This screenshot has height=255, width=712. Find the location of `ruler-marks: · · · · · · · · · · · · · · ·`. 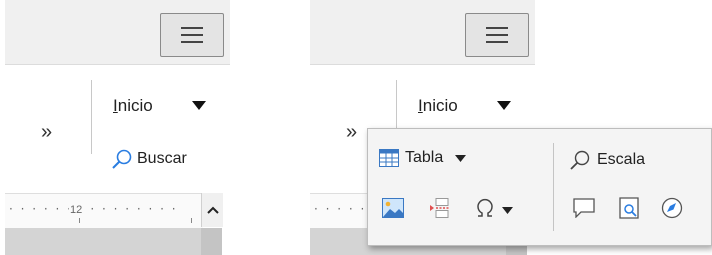

ruler-marks: · · · · · · · · · · · · · · · is located at coordinates (93, 209).